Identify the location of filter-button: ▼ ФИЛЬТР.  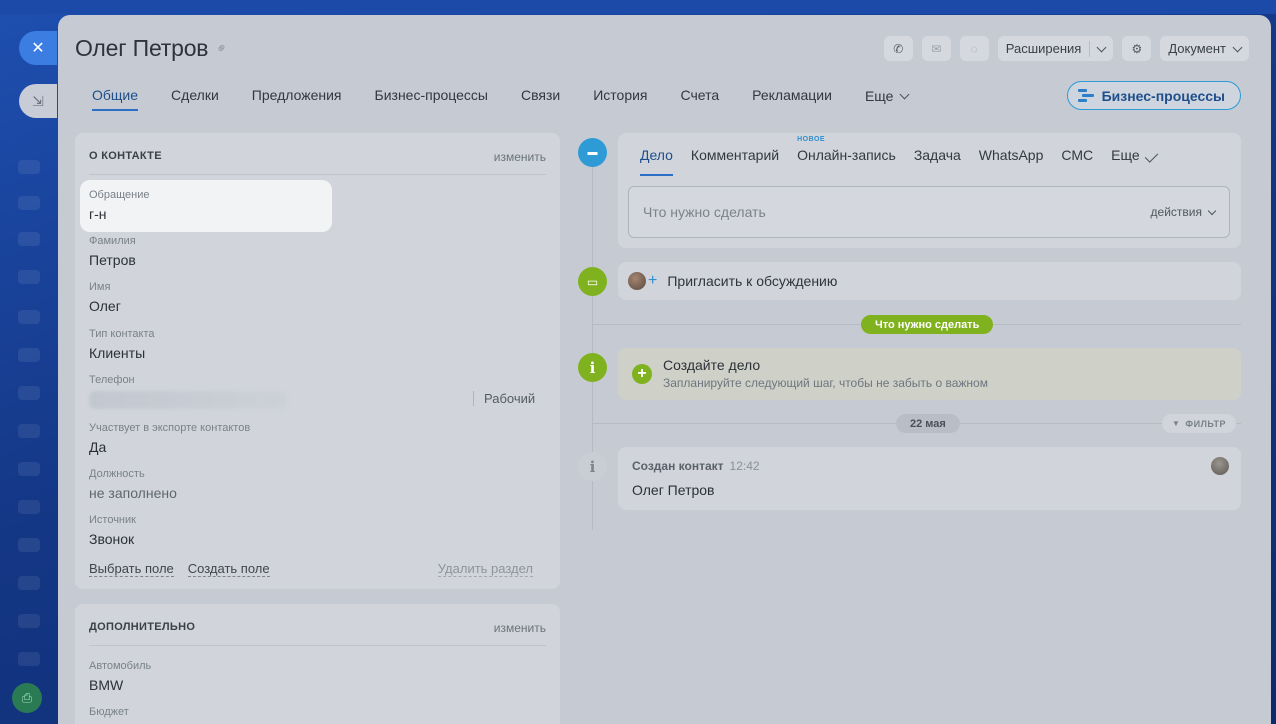
(1199, 423).